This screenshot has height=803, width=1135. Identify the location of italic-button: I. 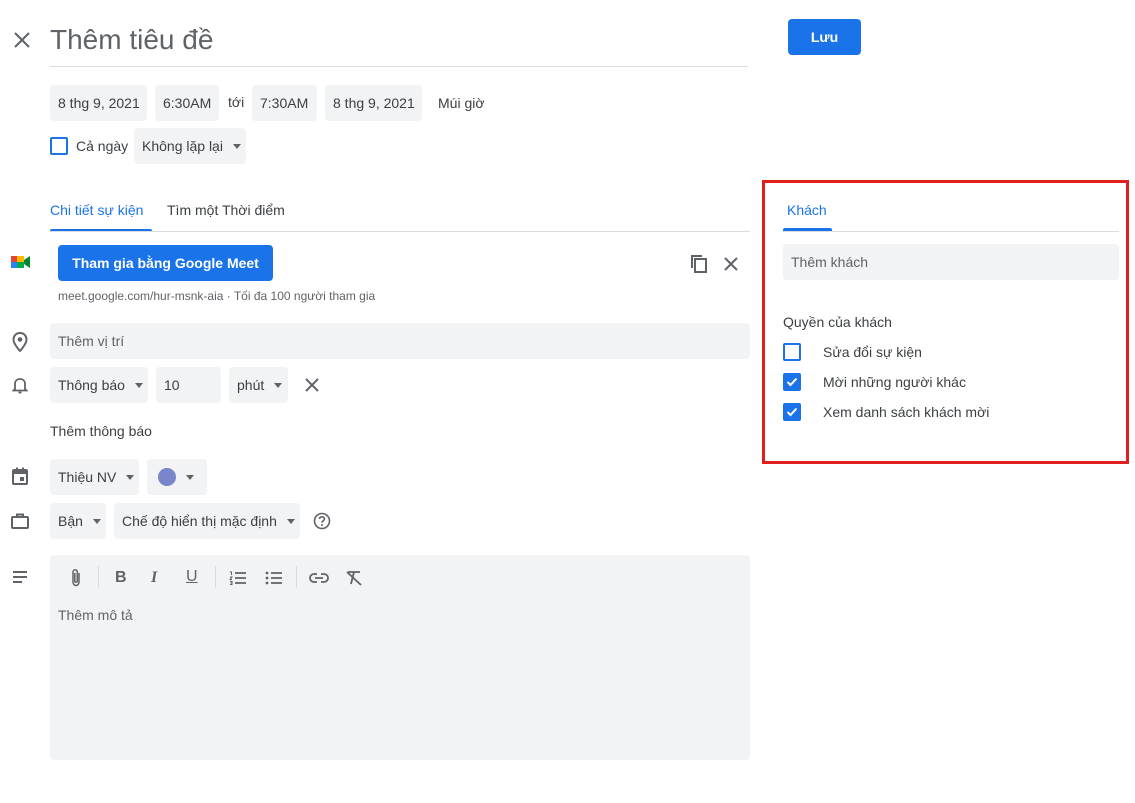
(154, 578).